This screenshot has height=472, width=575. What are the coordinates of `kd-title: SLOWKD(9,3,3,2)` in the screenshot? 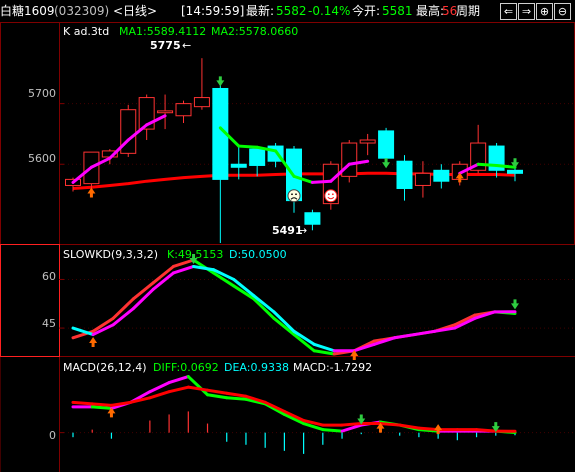 It's located at (110, 254).